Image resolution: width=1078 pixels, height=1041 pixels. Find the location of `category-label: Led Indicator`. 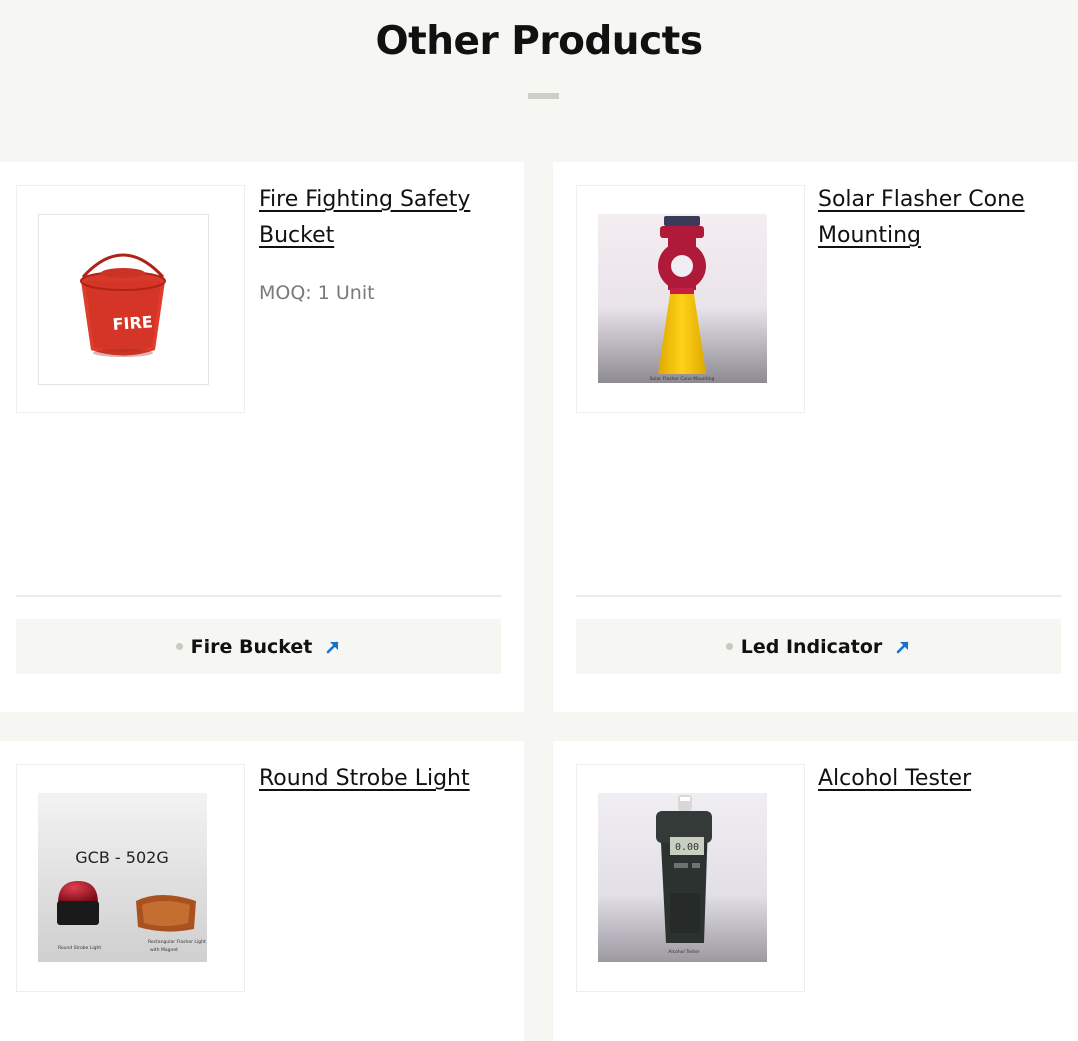

category-label: Led Indicator is located at coordinates (811, 646).